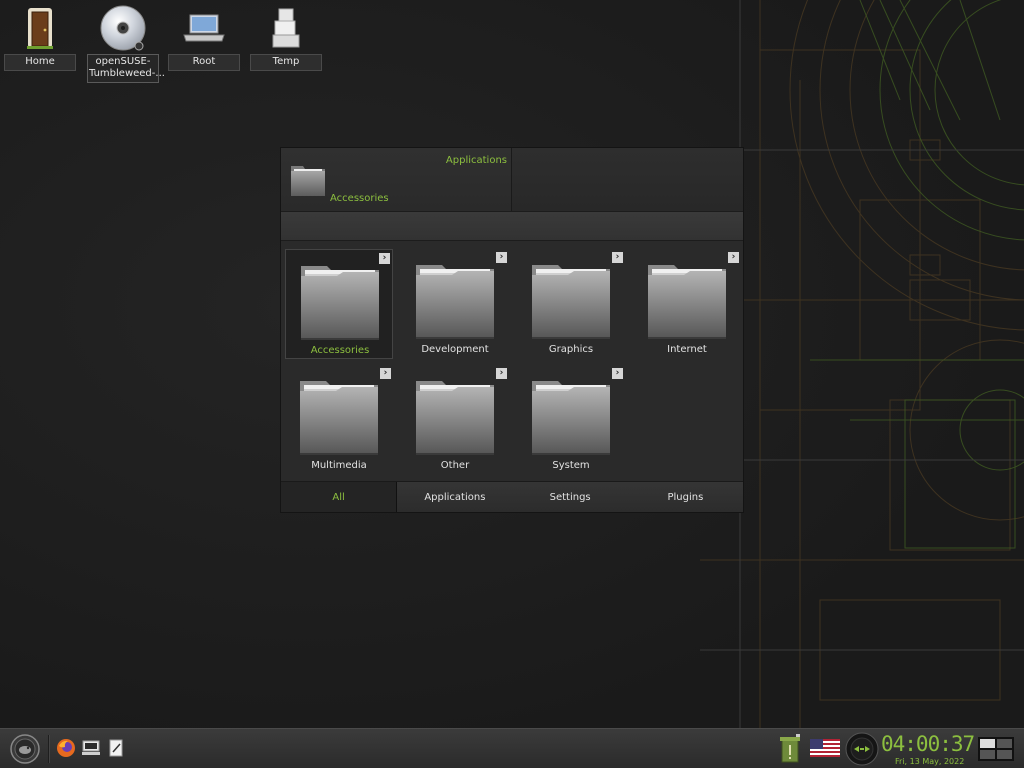  I want to click on category-multimedia: › Multimedia, so click(339, 420).